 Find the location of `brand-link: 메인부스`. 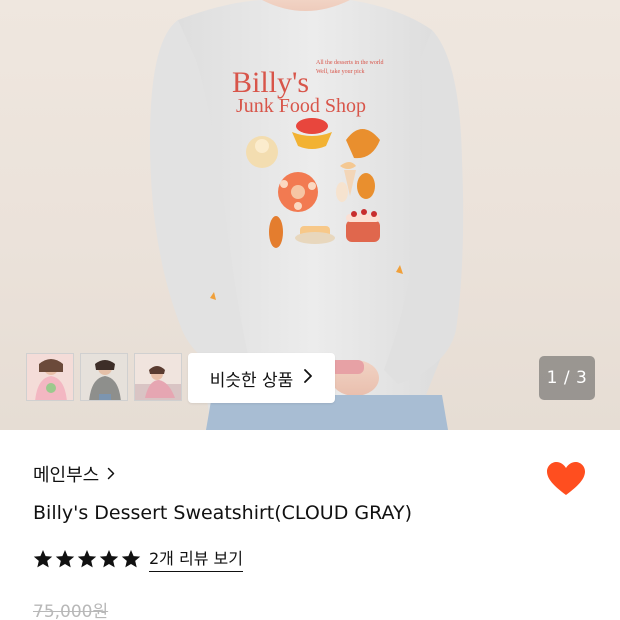

brand-link: 메인부스 is located at coordinates (74, 474).